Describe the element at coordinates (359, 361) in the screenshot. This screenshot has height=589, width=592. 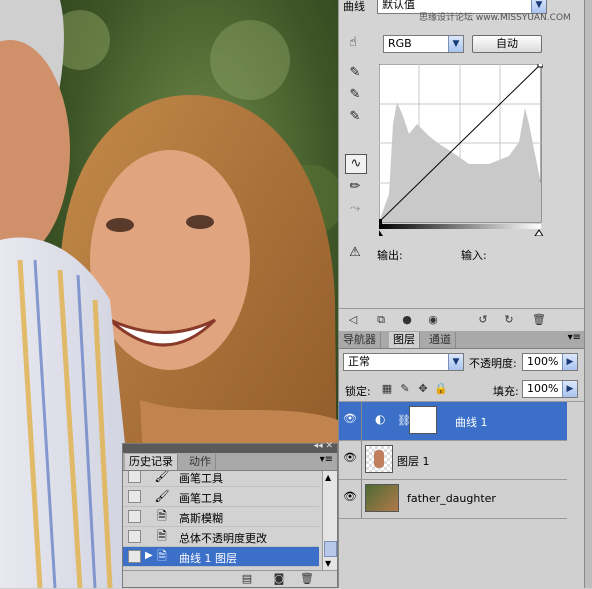
I see `blend-mode-value: 正常` at that location.